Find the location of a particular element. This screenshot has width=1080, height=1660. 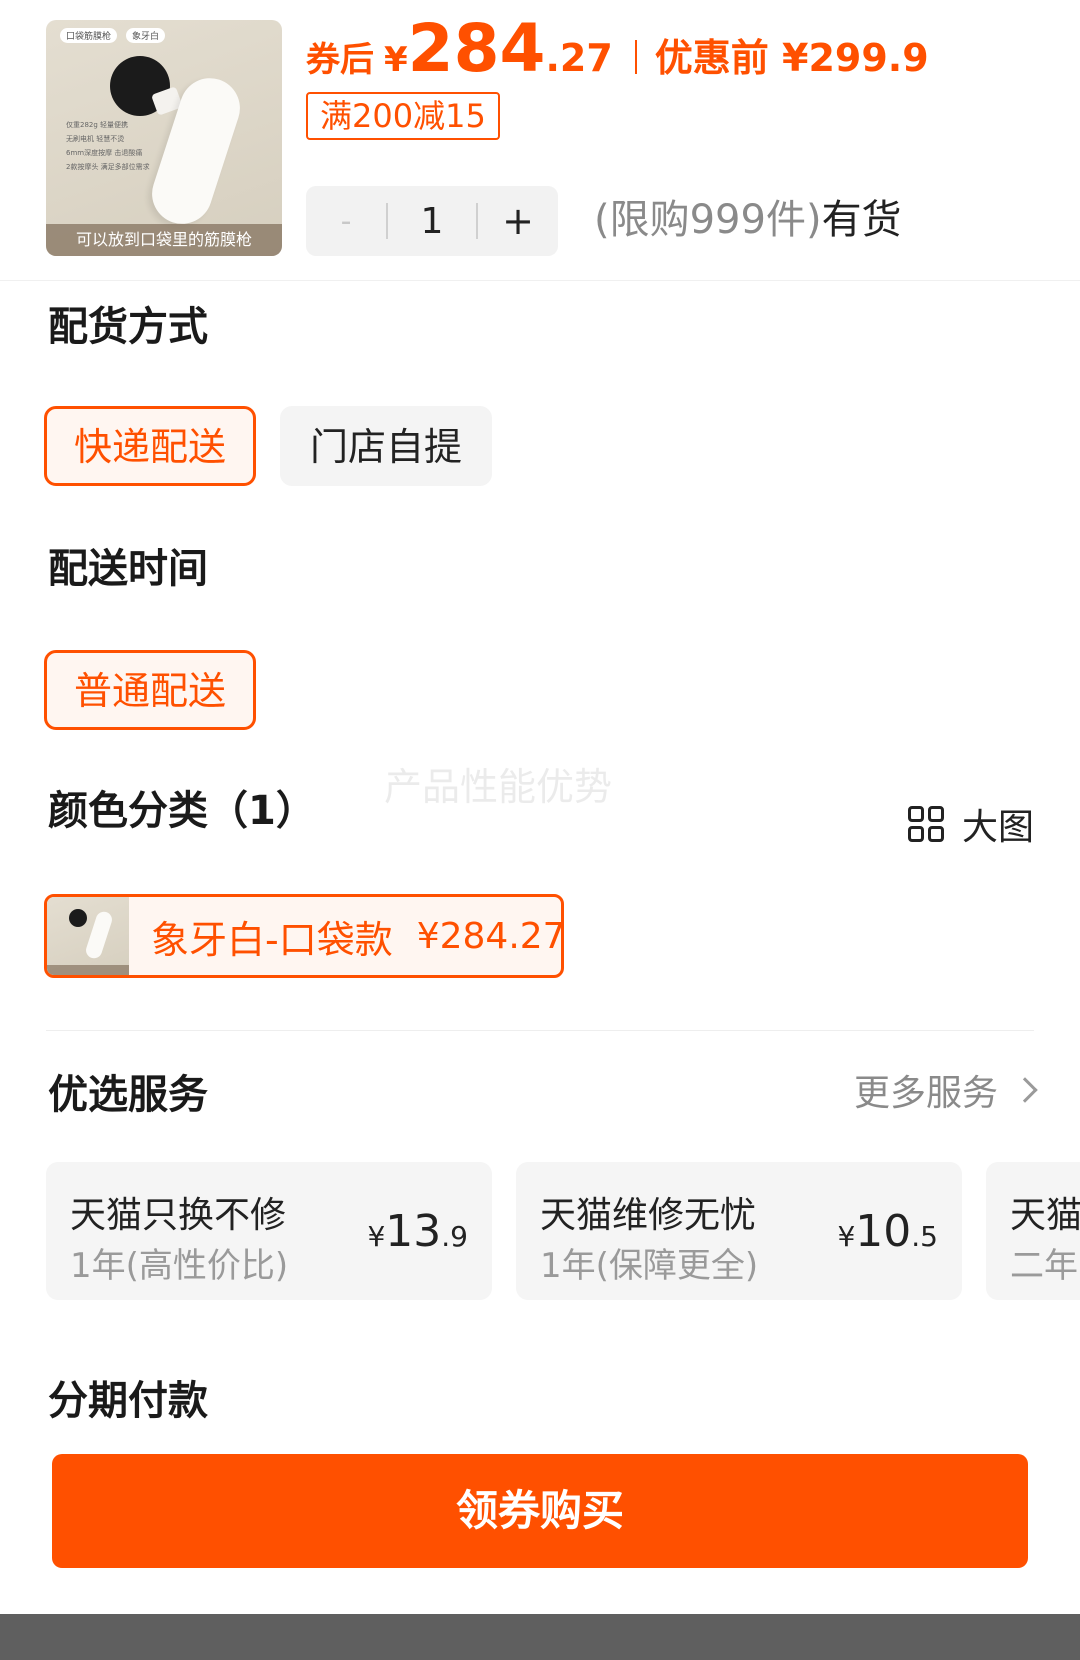

thumb-caption: 可以放到口袋里的筋膜枪 is located at coordinates (164, 240).